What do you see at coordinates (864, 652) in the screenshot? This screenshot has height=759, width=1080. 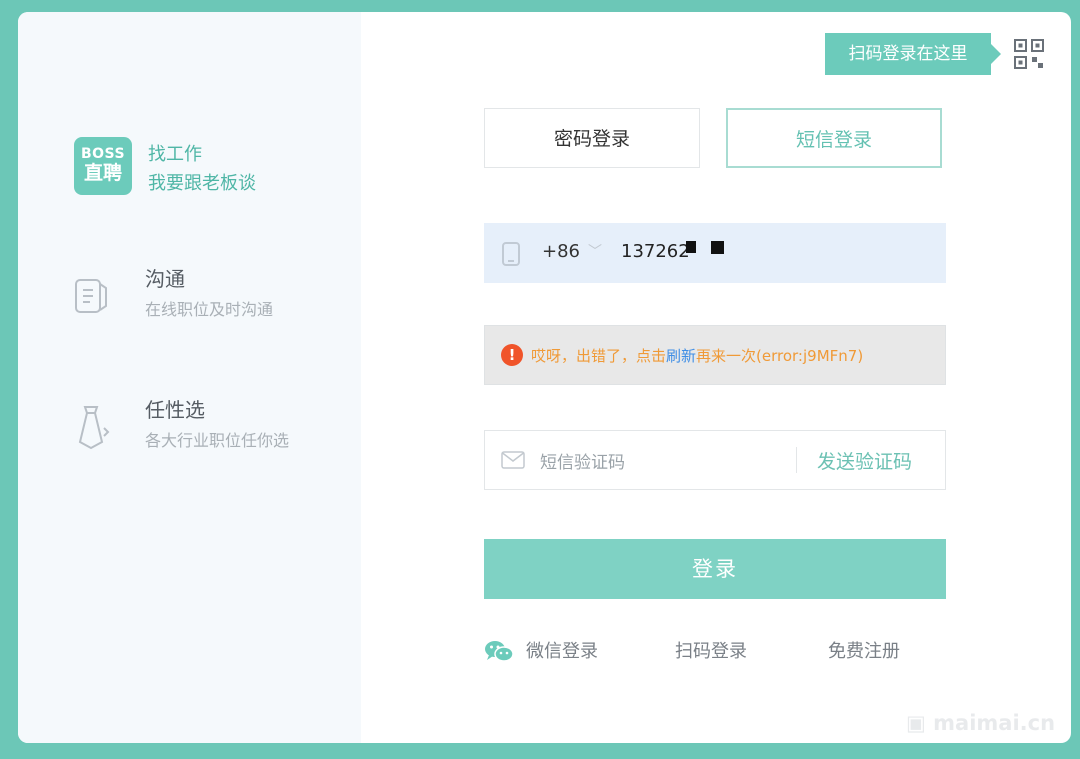 I see `register-link: 免费注册` at bounding box center [864, 652].